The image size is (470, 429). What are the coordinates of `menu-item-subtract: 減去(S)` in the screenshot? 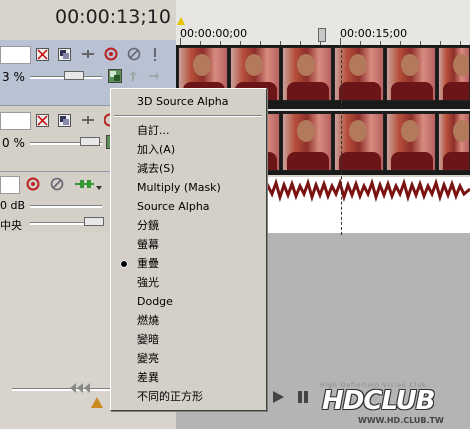 It's located at (188, 168).